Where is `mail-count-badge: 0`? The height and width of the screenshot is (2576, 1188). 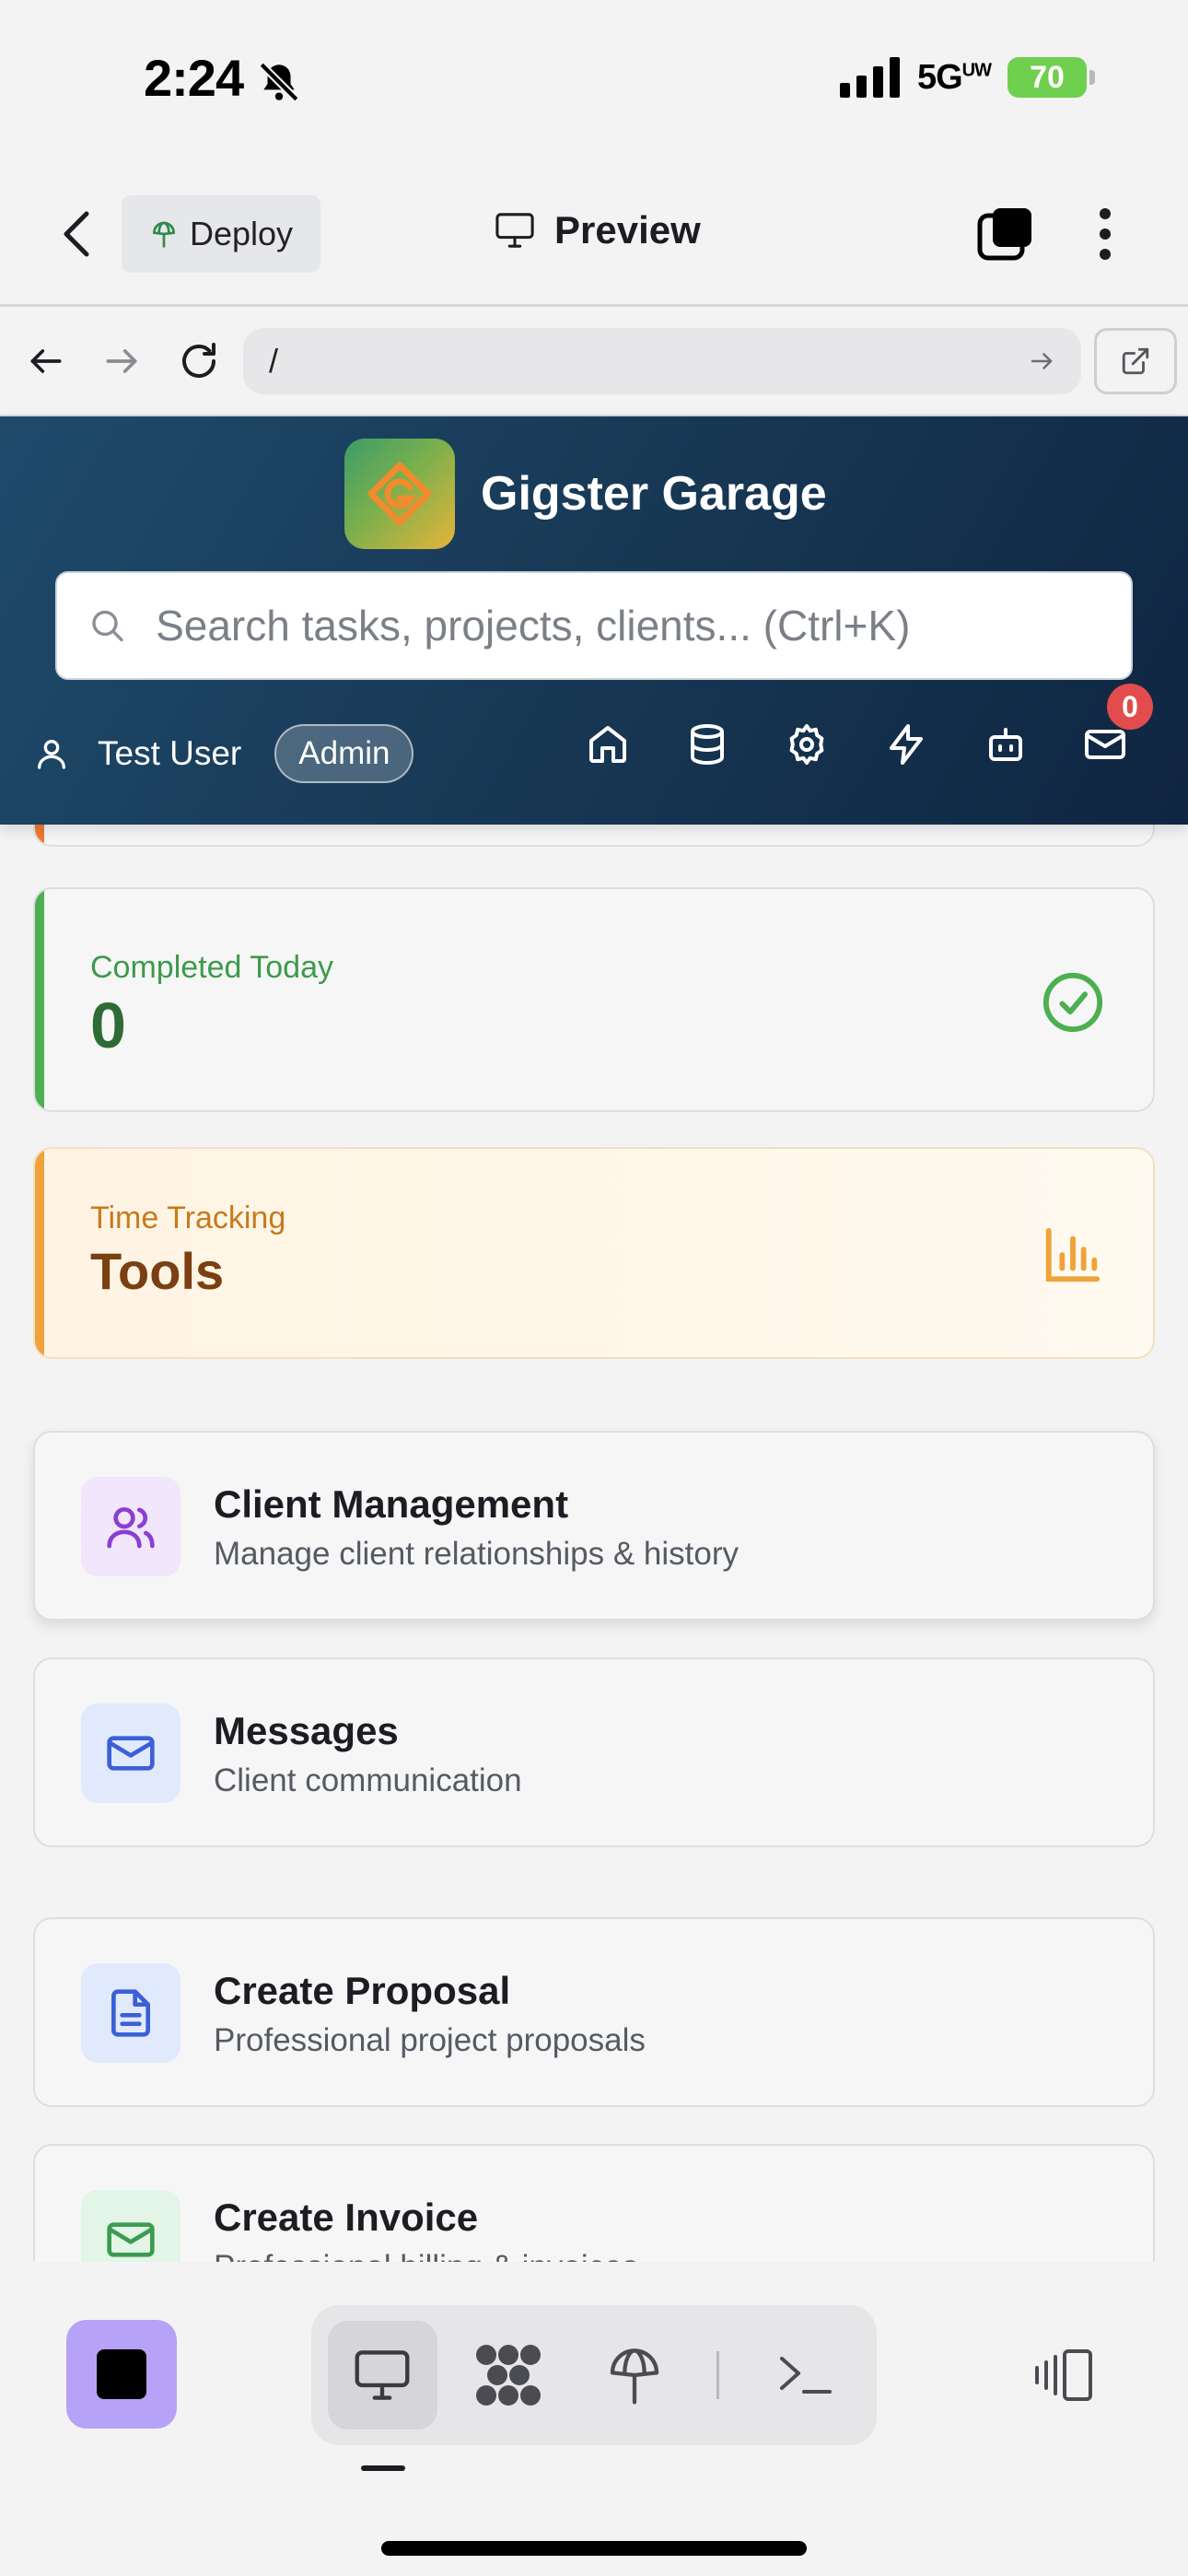
mail-count-badge: 0 is located at coordinates (1130, 707).